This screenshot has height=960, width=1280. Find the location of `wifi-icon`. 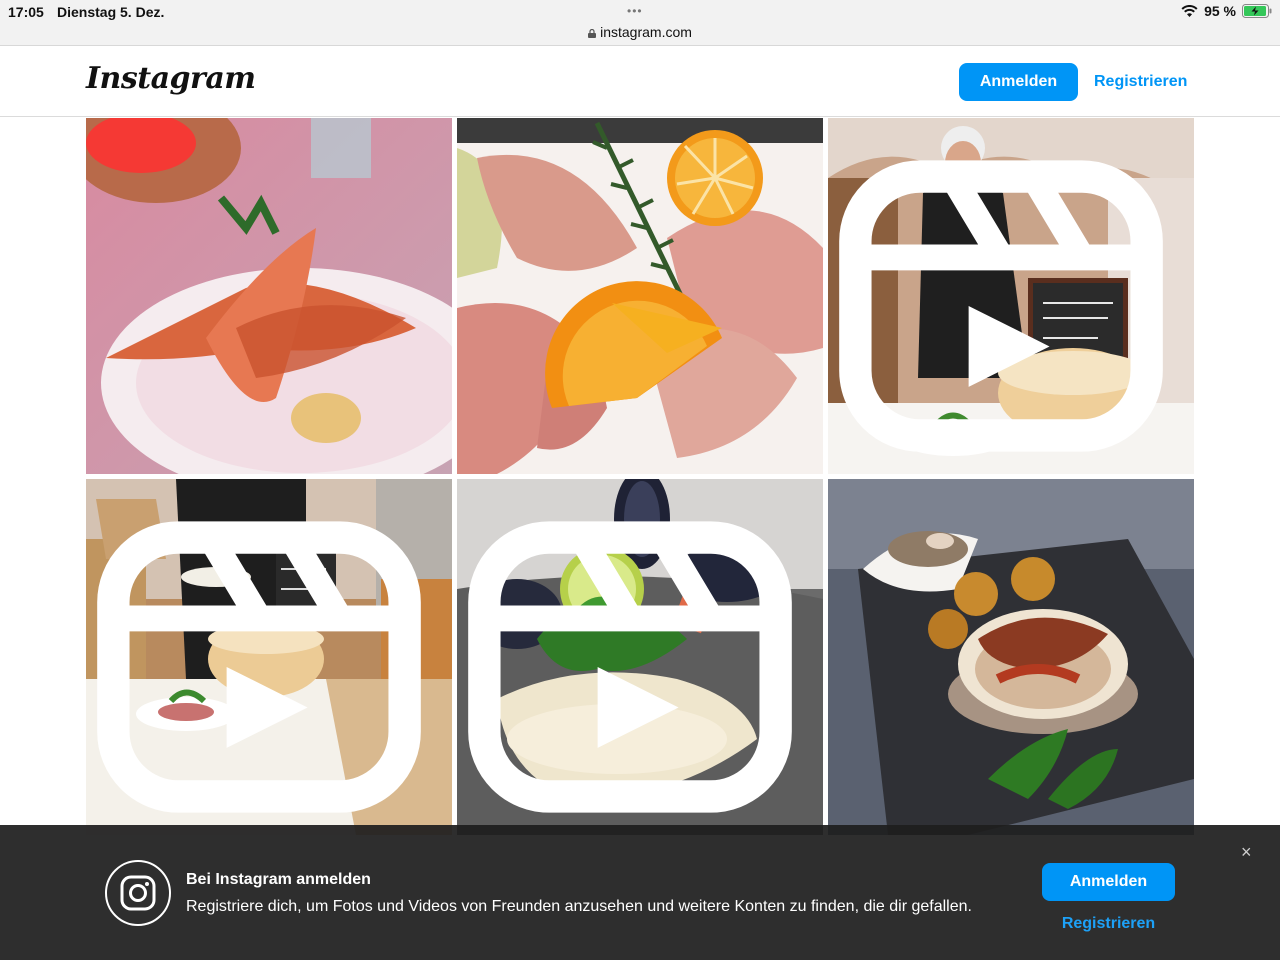

wifi-icon is located at coordinates (1189, 10).